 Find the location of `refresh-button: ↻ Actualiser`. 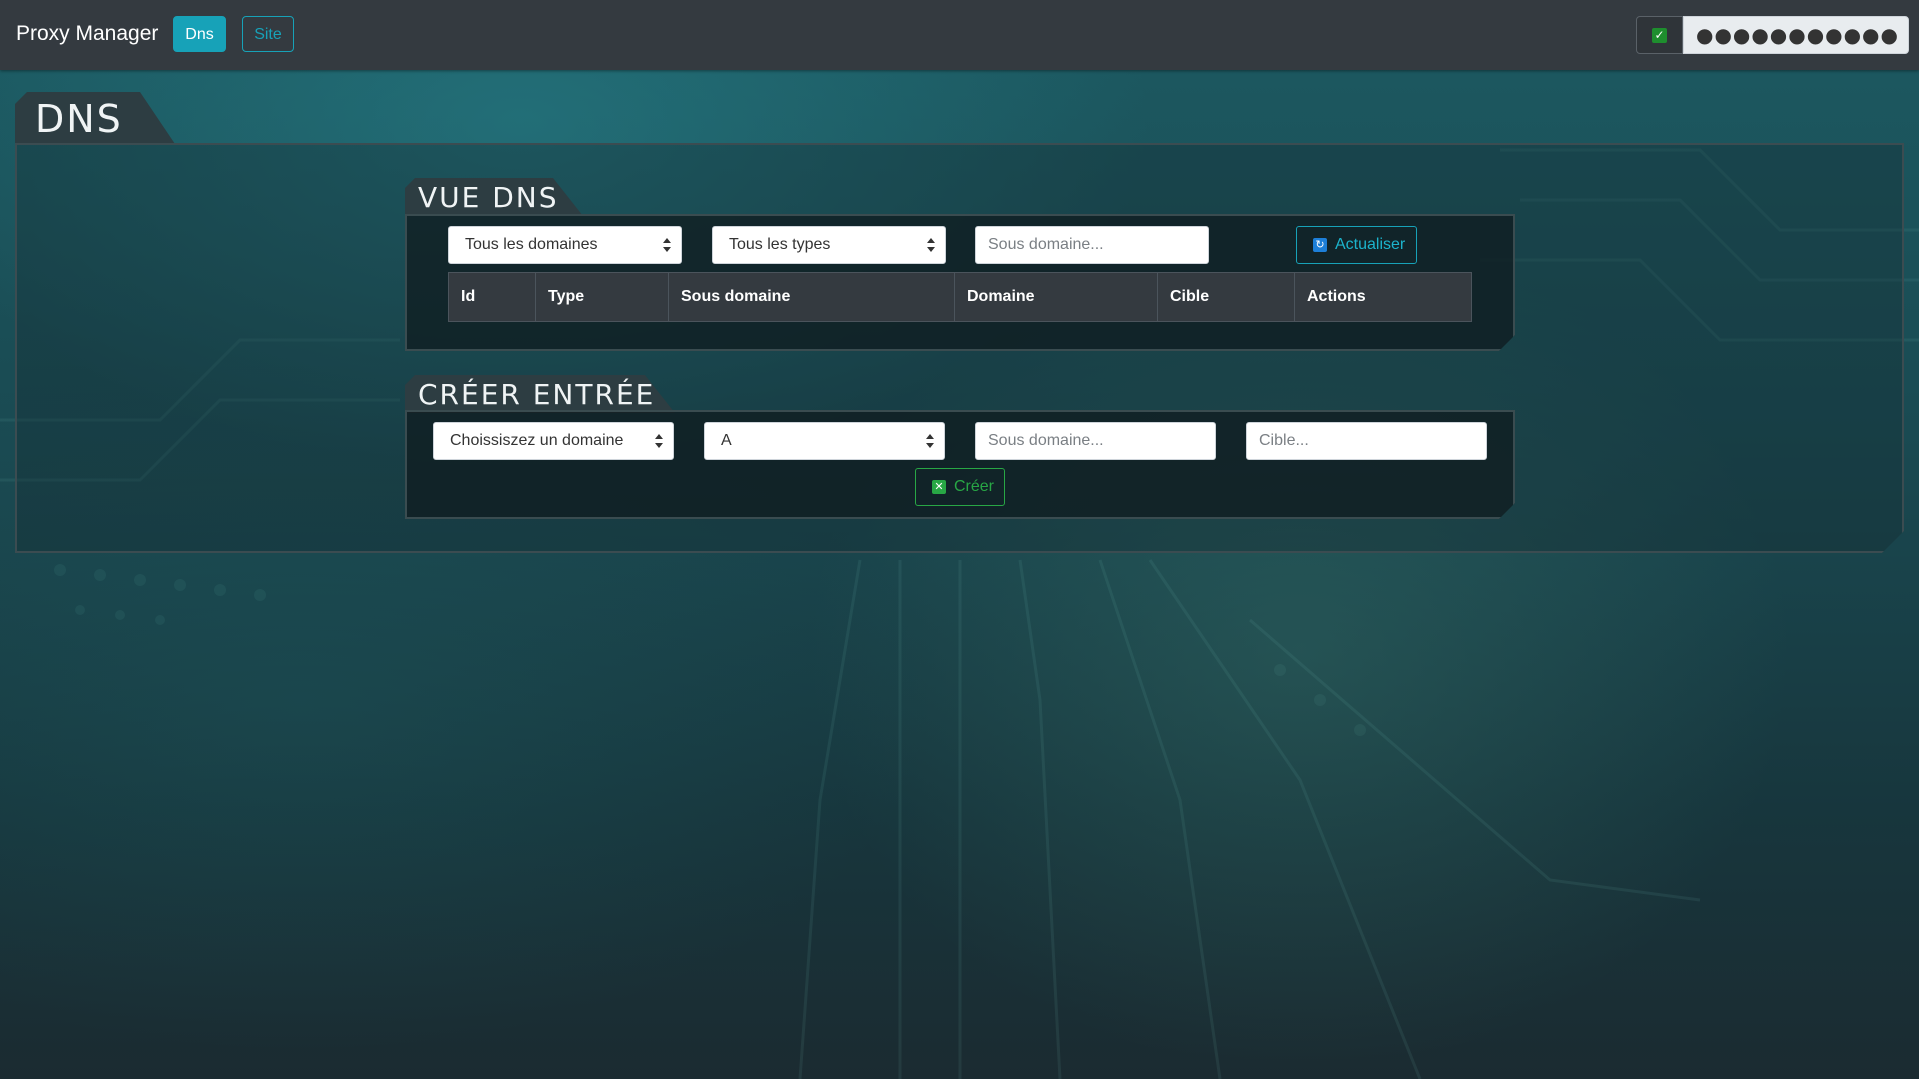

refresh-button: ↻ Actualiser is located at coordinates (1356, 245).